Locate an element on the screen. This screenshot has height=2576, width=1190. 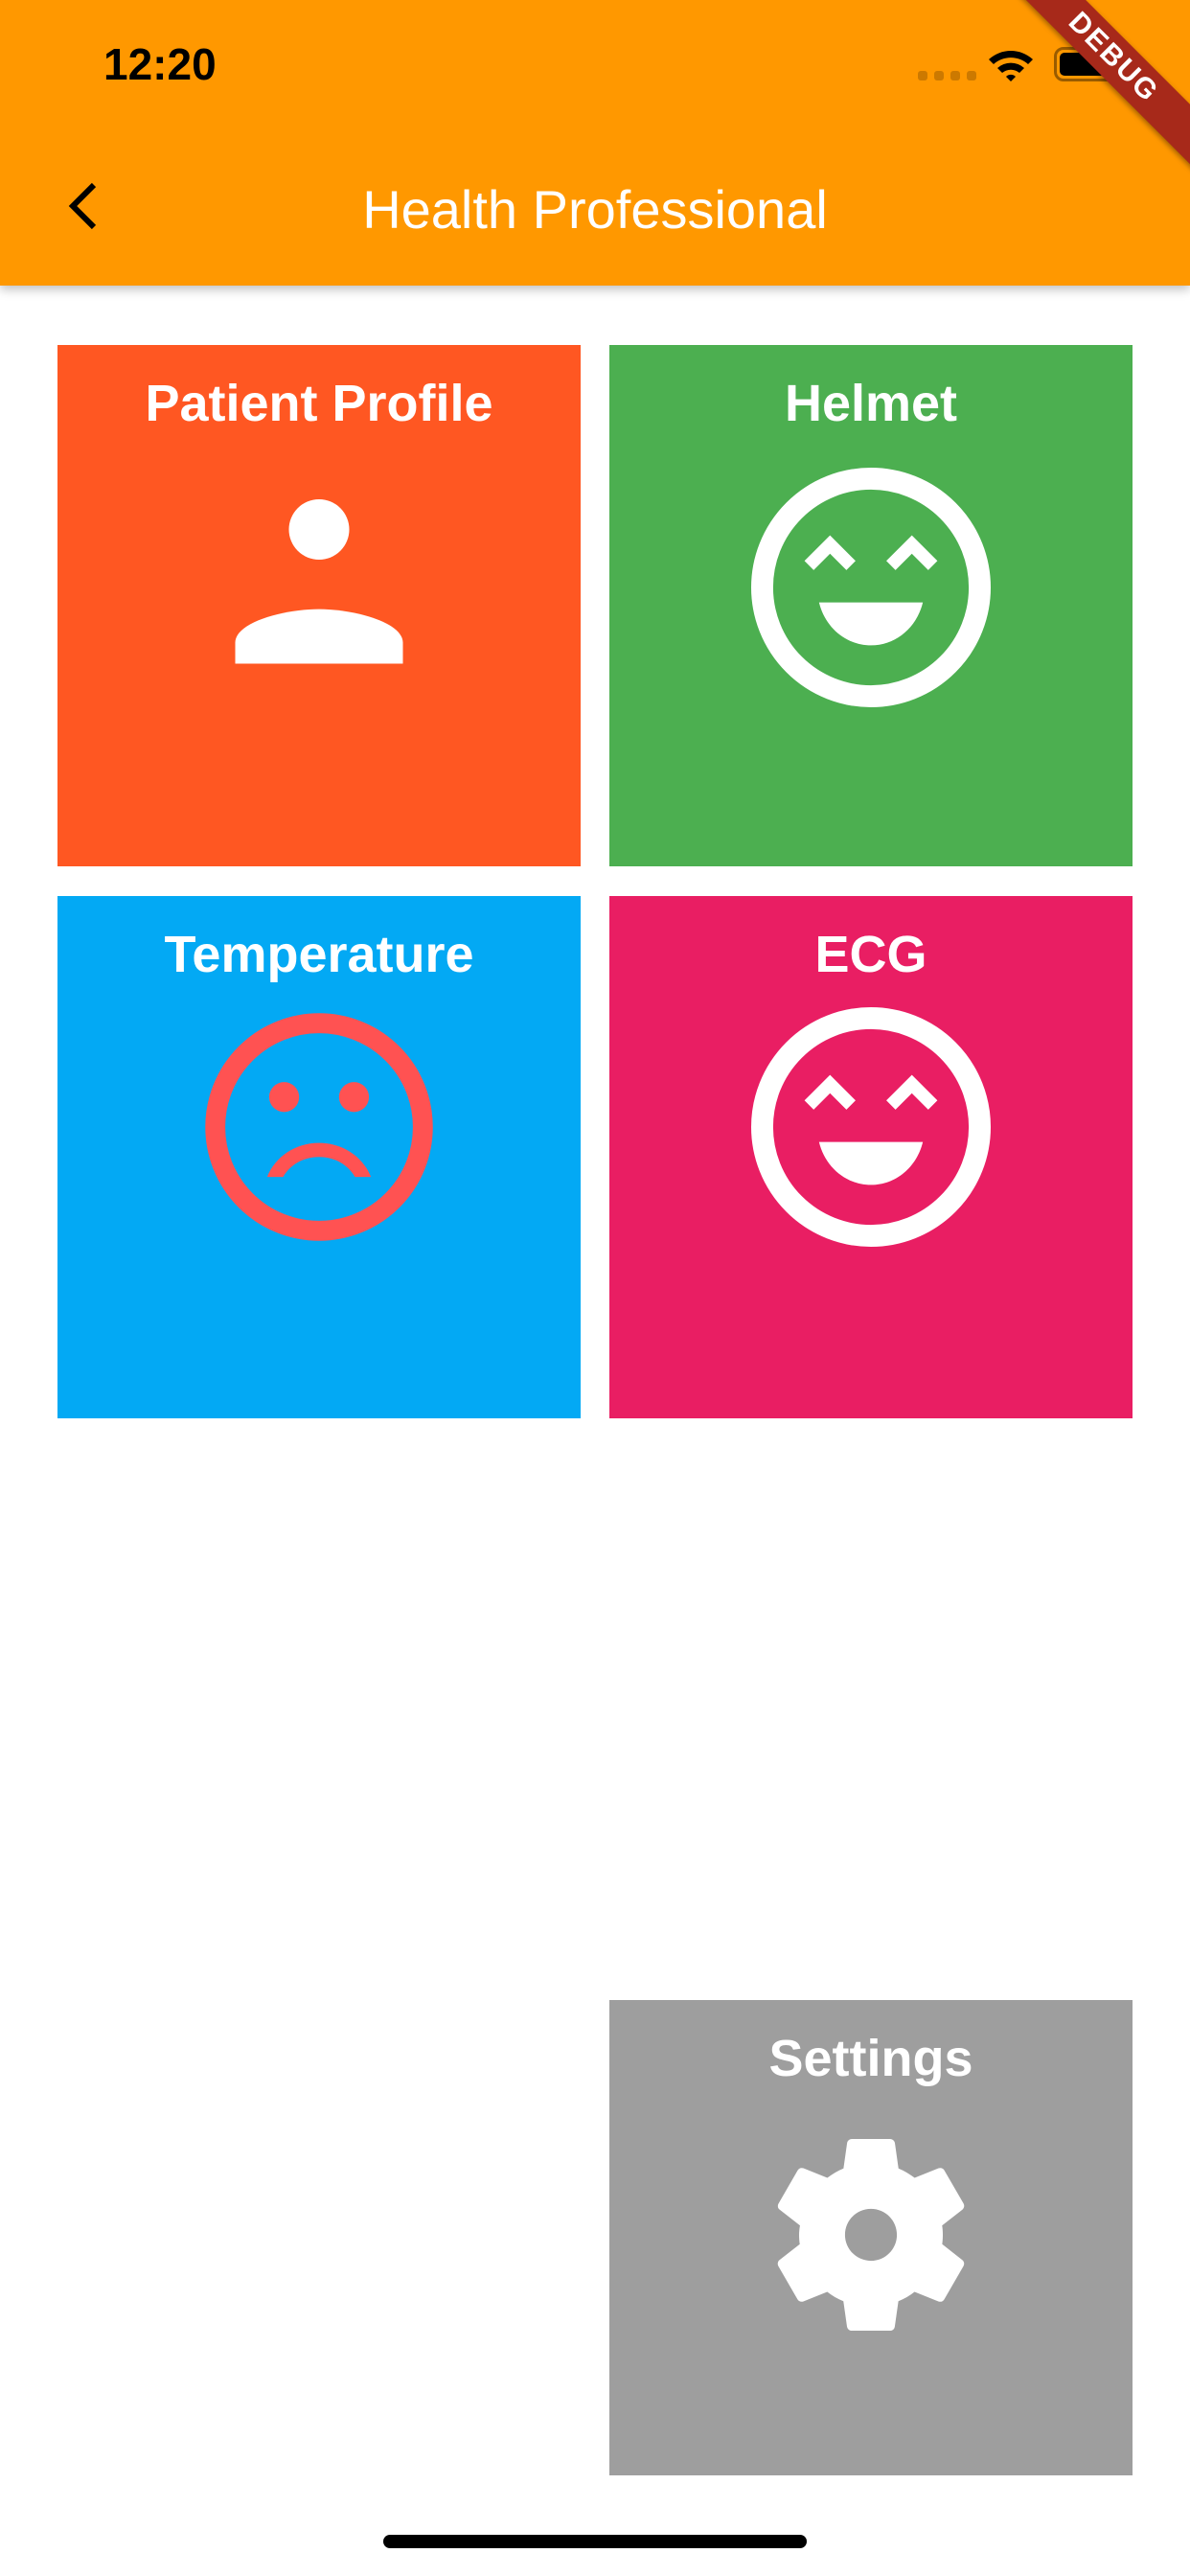
tile-label: Helmet is located at coordinates (871, 403).